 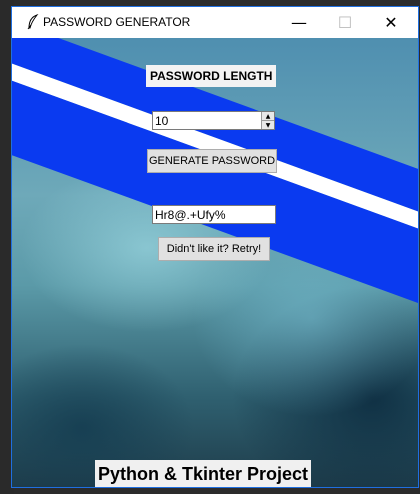 I want to click on close-button: ✕, so click(x=391, y=22).